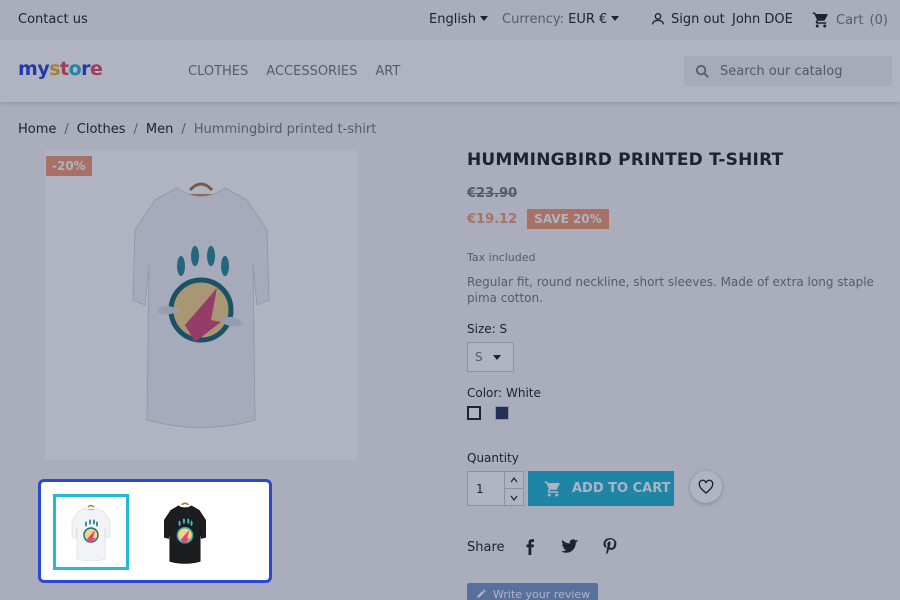 Image resolution: width=900 pixels, height=600 pixels. Describe the element at coordinates (588, 19) in the screenshot. I see `currency-value: EUR €` at that location.